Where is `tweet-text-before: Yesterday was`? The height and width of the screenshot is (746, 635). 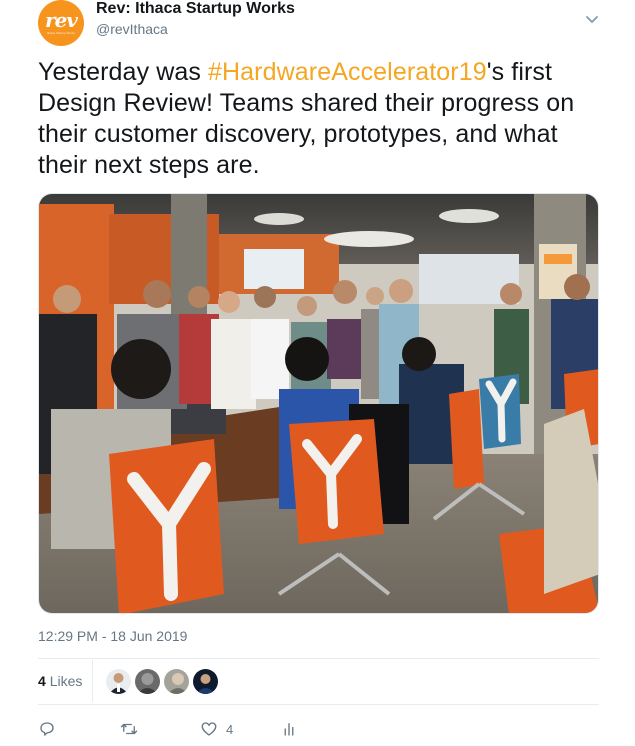 tweet-text-before: Yesterday was is located at coordinates (123, 72).